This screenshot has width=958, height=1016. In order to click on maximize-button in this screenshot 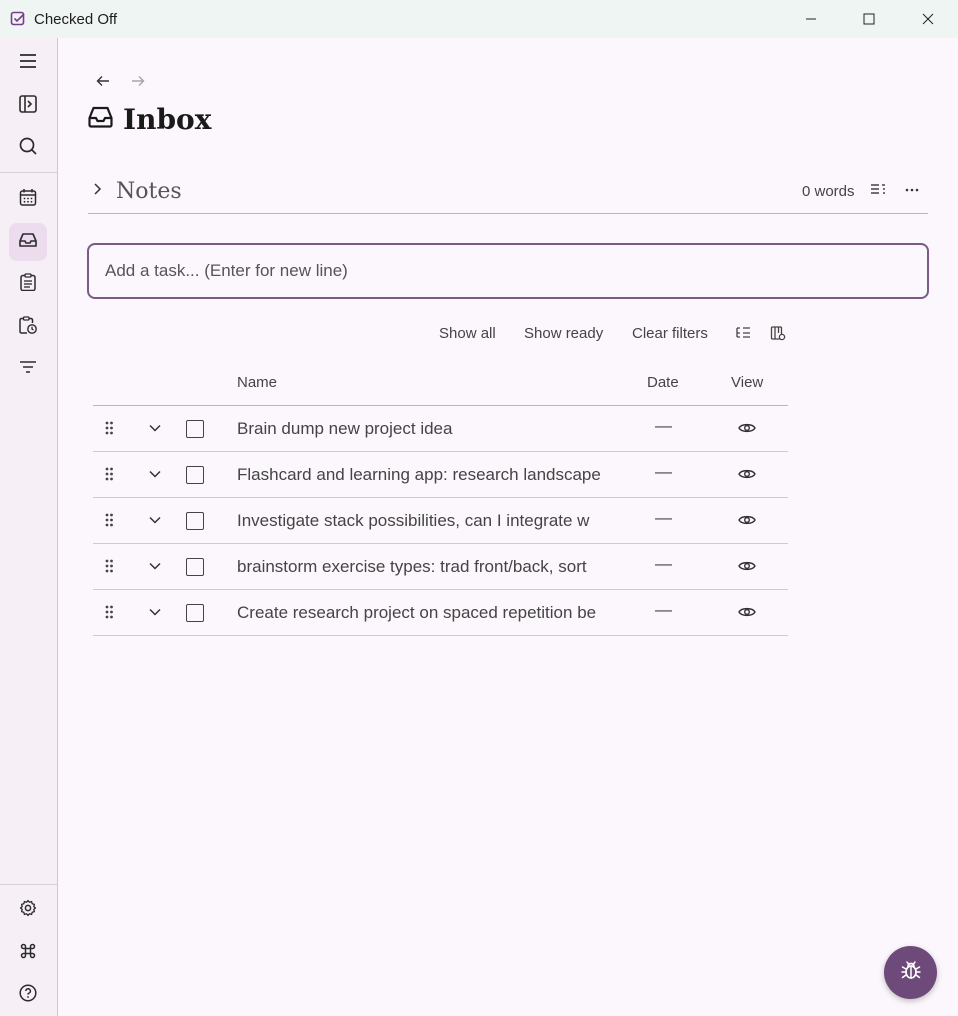, I will do `click(869, 19)`.